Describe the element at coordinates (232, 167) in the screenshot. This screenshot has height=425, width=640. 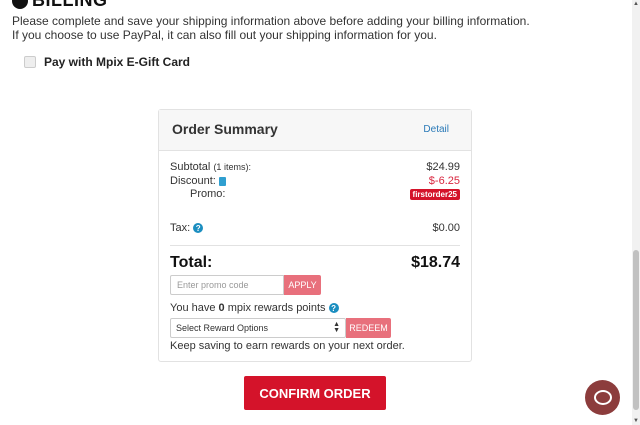
I see `subtotal-items: (1 items):` at that location.